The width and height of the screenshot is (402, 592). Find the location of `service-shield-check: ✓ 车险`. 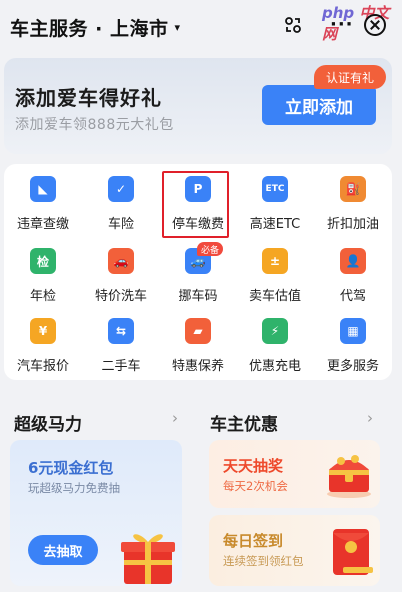

service-shield-check: ✓ 车险 is located at coordinates (121, 199).